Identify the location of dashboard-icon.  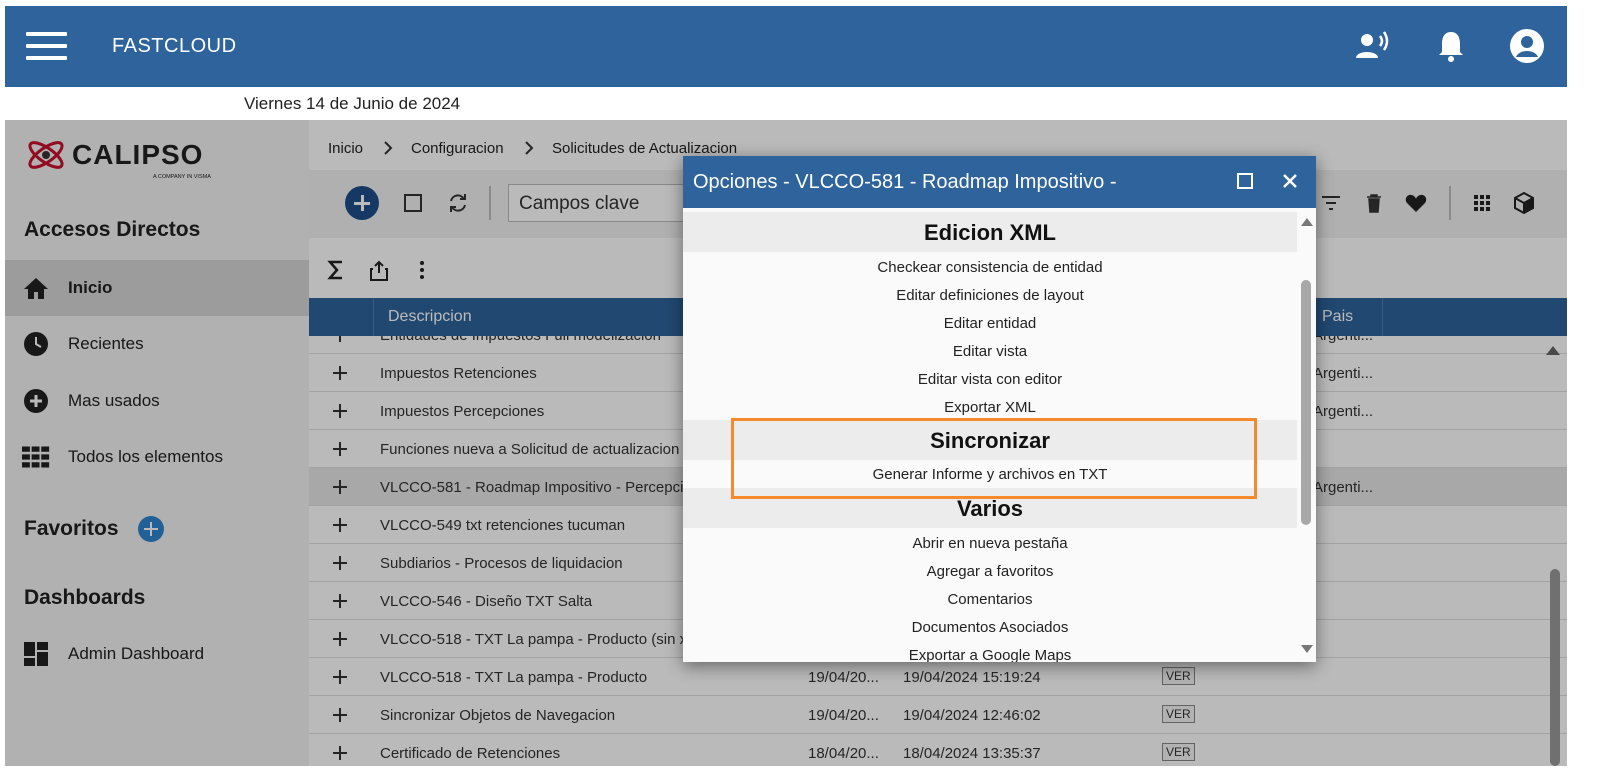
(36, 654).